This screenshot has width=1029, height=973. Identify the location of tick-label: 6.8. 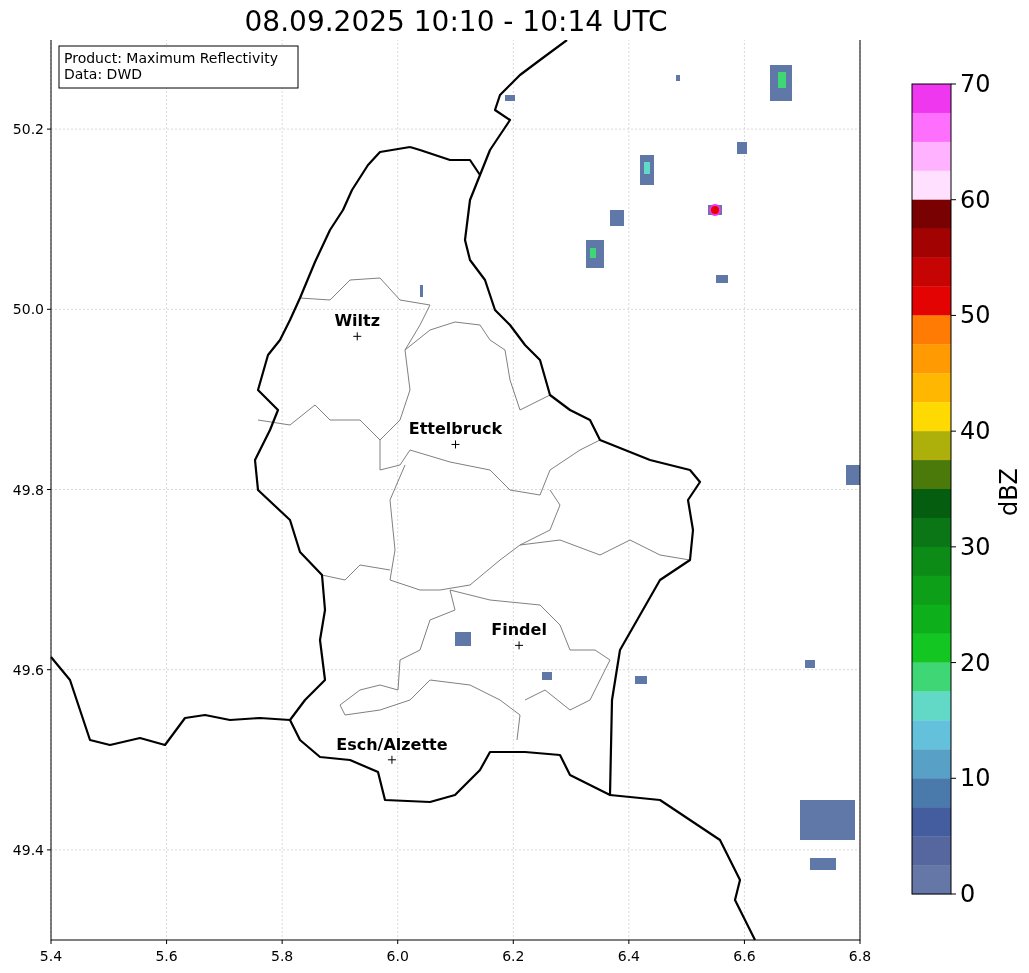
(860, 956).